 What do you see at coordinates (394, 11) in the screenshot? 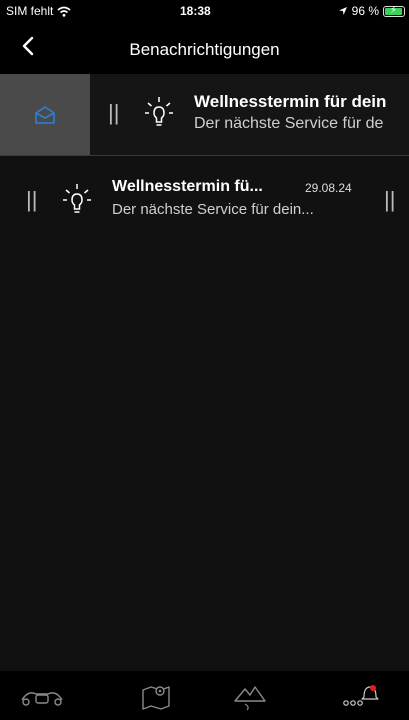
I see `battery-icon: ⚡` at bounding box center [394, 11].